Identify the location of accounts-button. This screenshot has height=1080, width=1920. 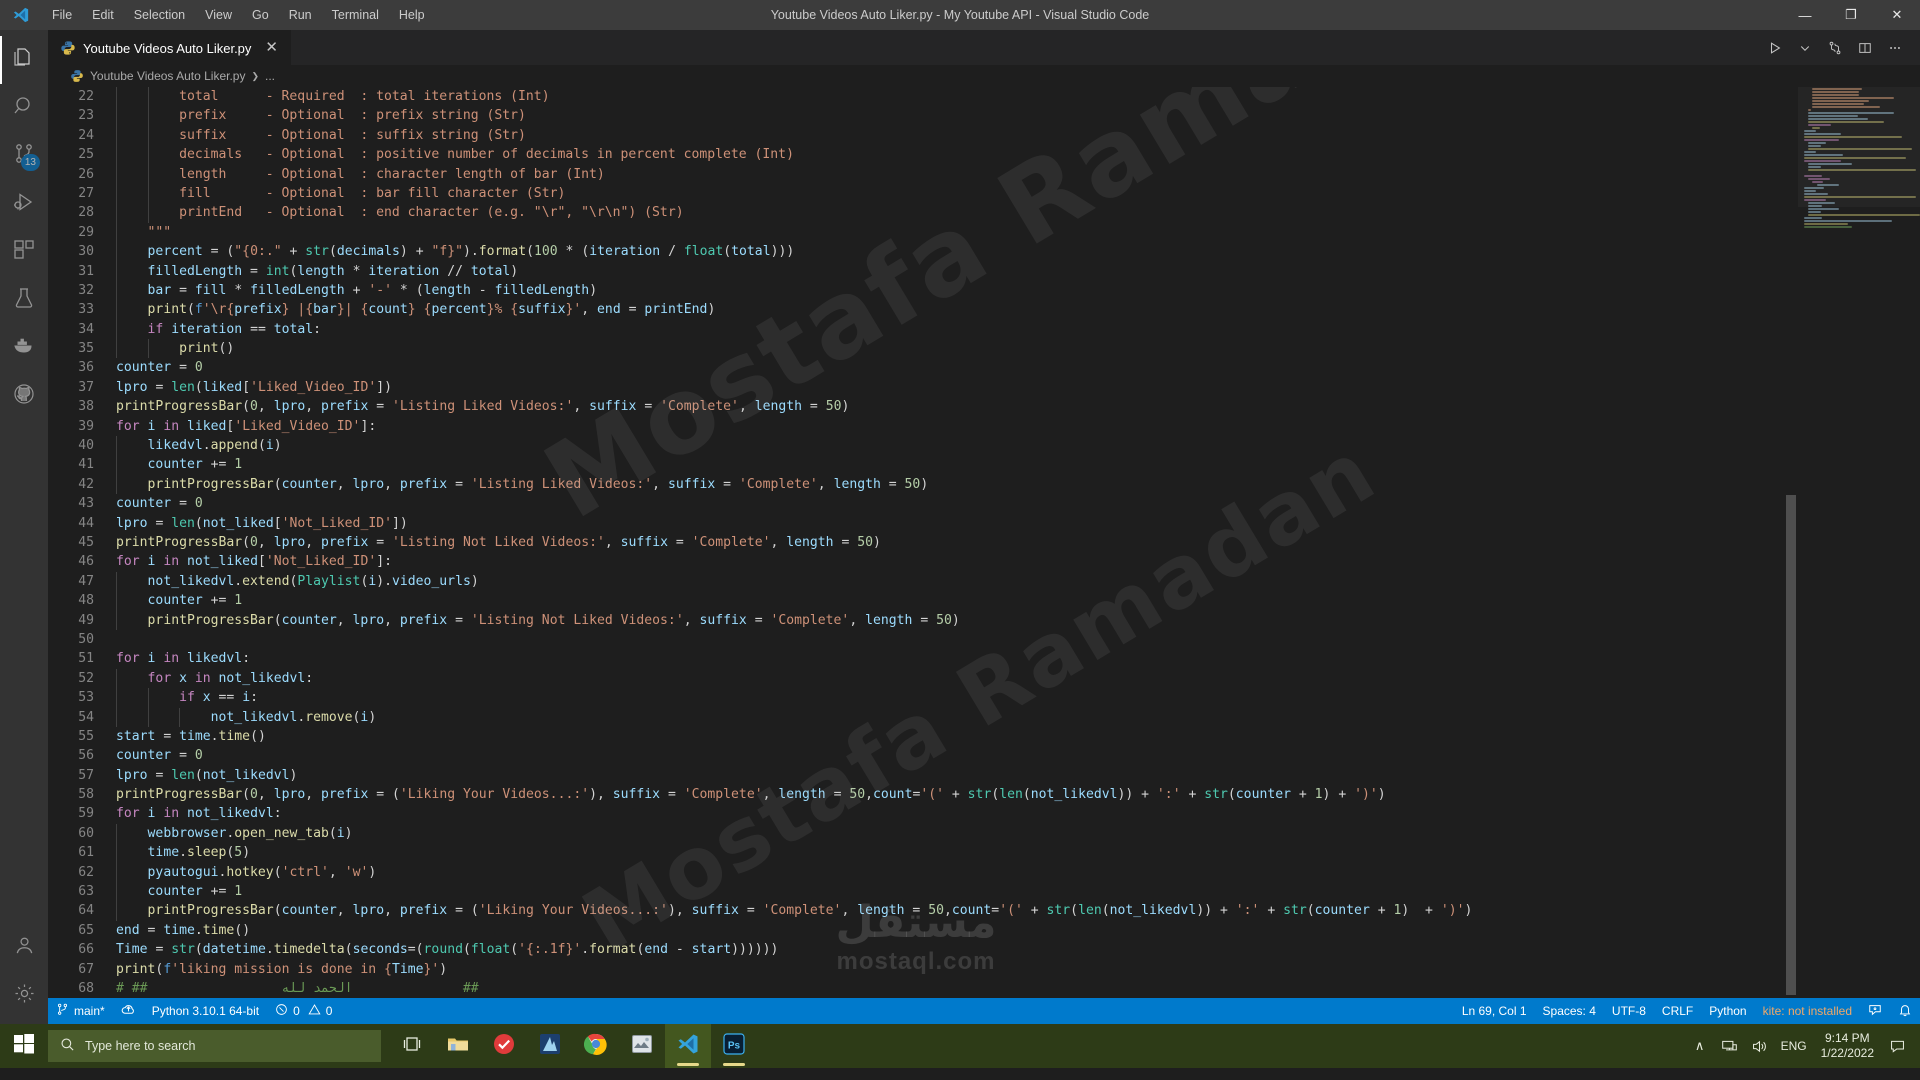
(24, 948).